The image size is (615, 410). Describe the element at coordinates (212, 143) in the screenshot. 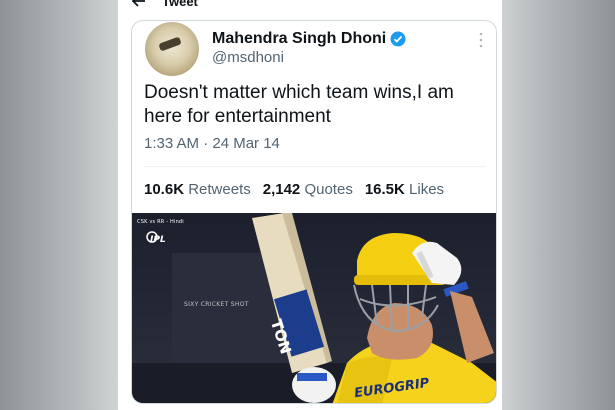

I see `tweet-timestamp: 1:33 AM · 24 Mar 14` at that location.